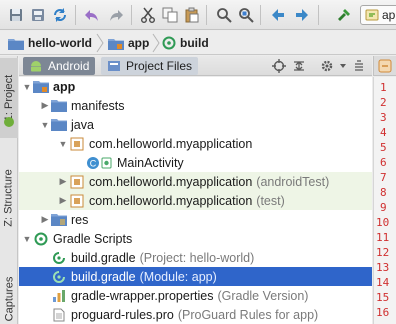 This screenshot has height=324, width=396. What do you see at coordinates (302, 15) in the screenshot?
I see `forward-icon` at bounding box center [302, 15].